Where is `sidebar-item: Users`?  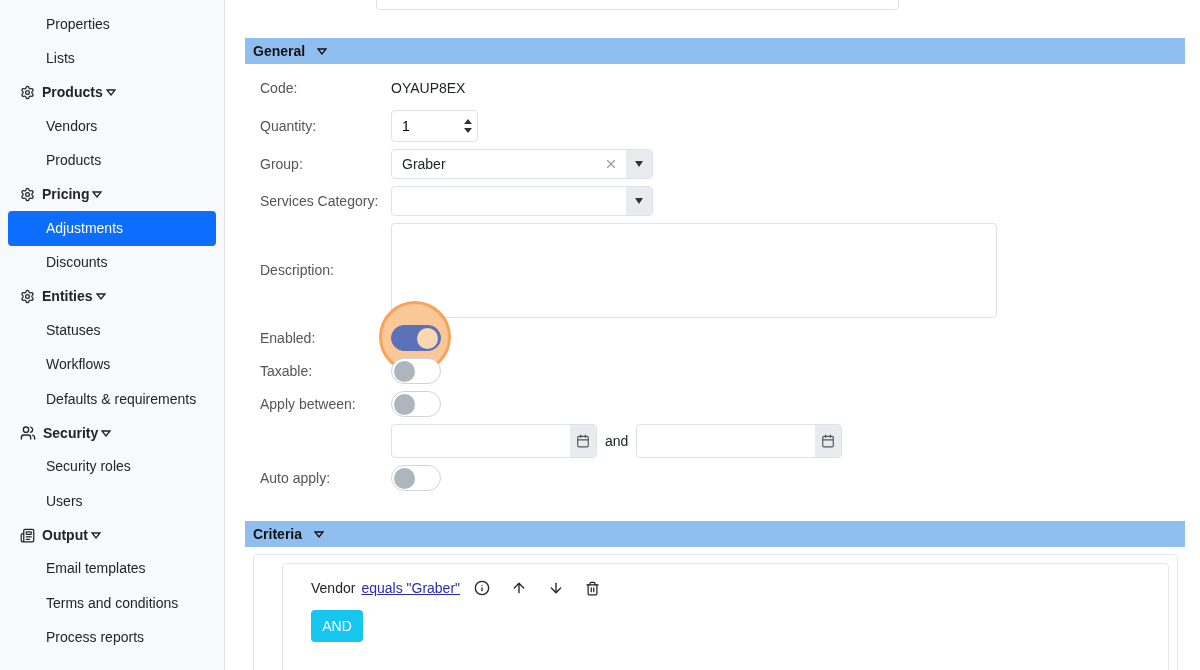
sidebar-item: Users is located at coordinates (112, 501).